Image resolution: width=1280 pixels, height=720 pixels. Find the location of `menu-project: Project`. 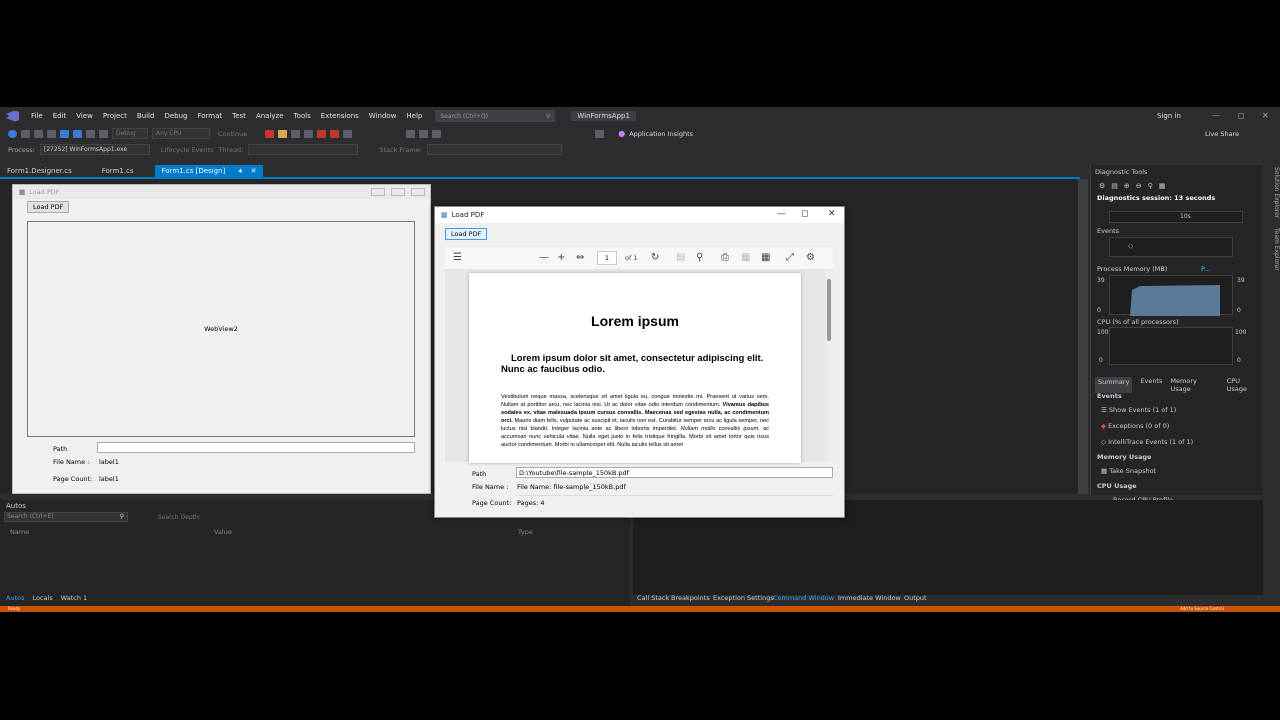

menu-project: Project is located at coordinates (115, 116).